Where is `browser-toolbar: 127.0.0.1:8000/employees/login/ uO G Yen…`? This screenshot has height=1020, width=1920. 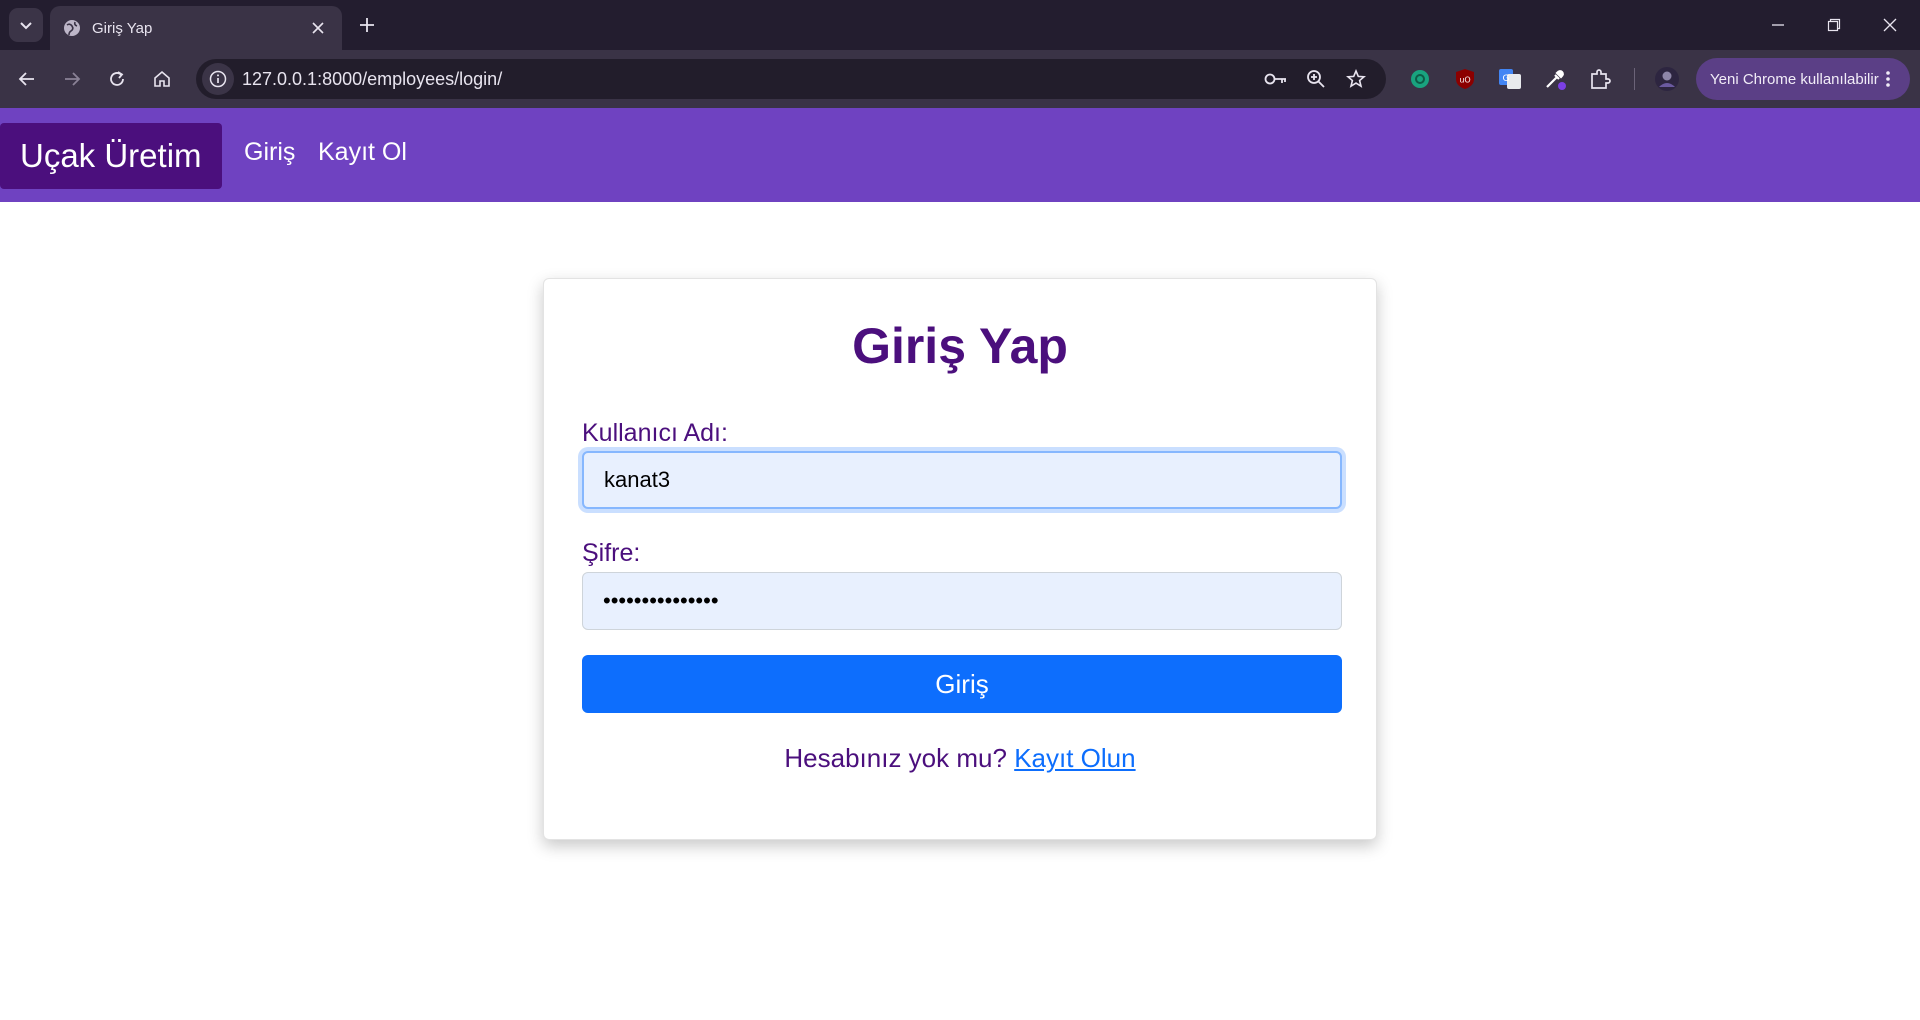 browser-toolbar: 127.0.0.1:8000/employees/login/ uO G Yen… is located at coordinates (960, 79).